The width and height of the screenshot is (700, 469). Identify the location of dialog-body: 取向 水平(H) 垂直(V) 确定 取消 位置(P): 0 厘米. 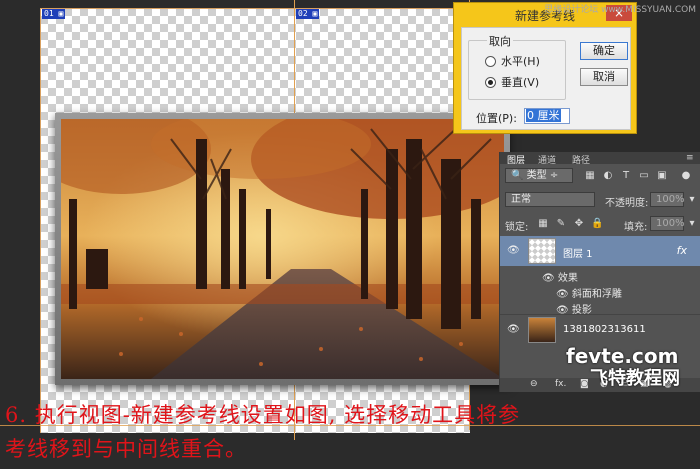
(546, 78).